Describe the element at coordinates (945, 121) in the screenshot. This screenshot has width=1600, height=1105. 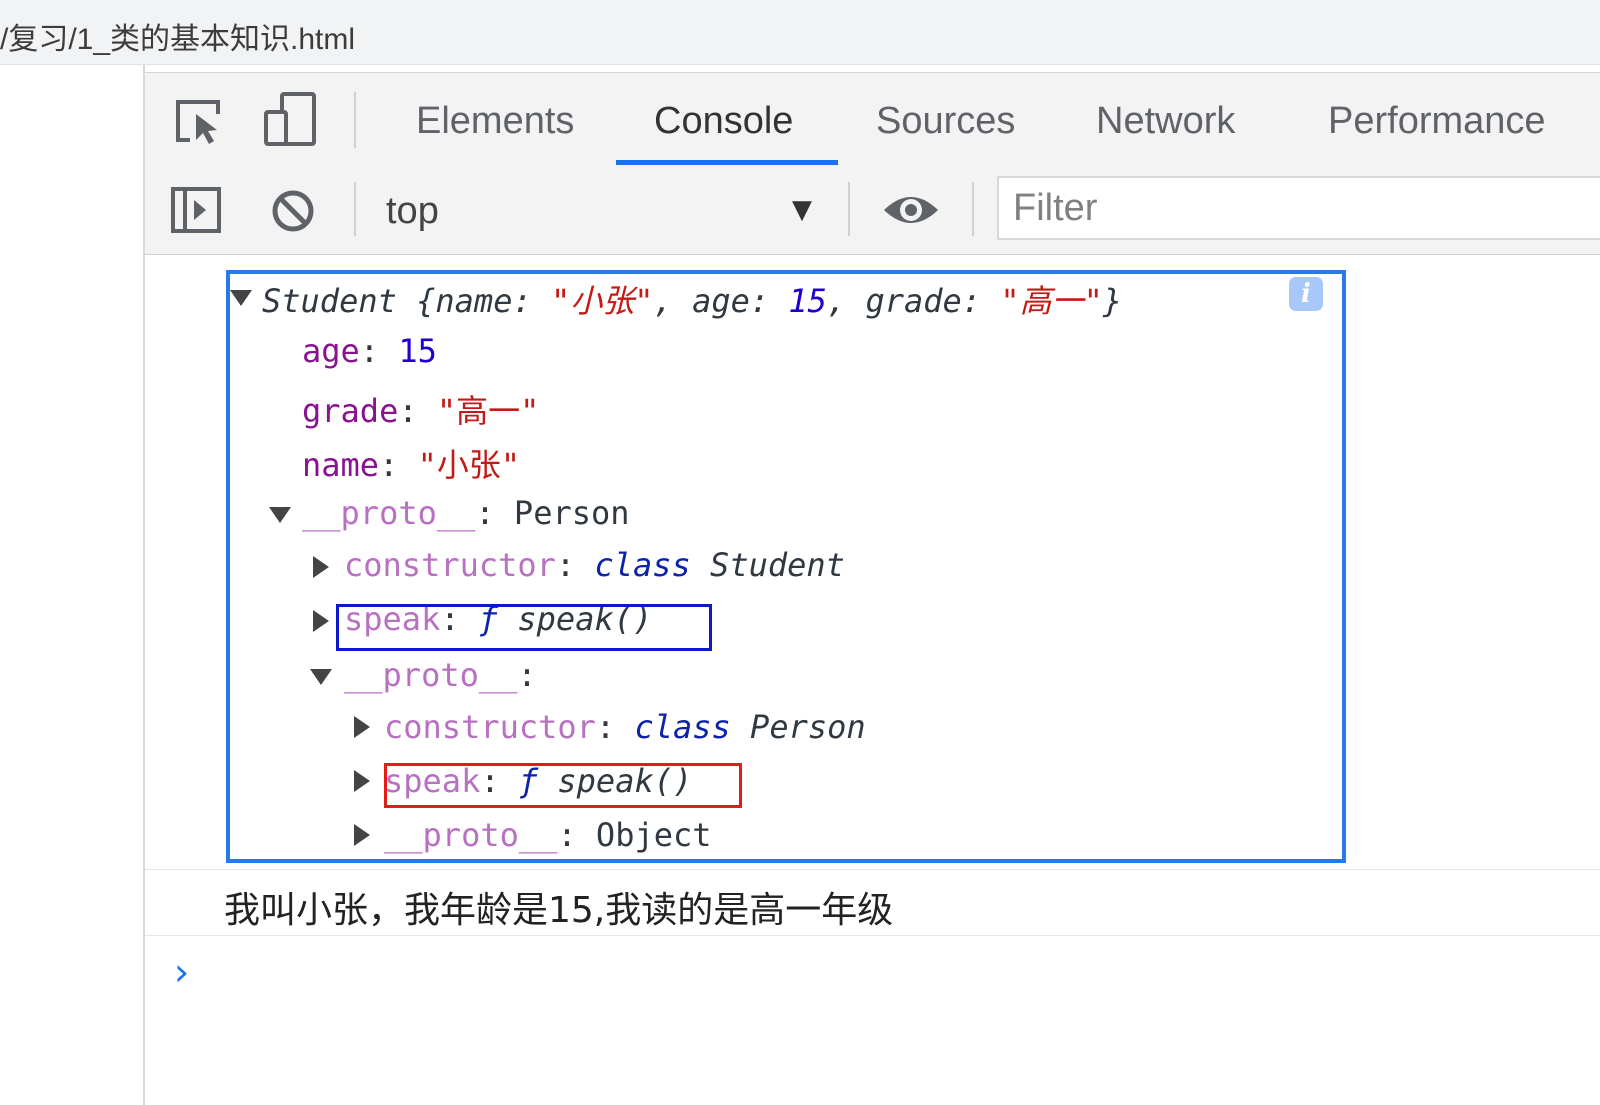
I see `tab-sources: Sources` at that location.